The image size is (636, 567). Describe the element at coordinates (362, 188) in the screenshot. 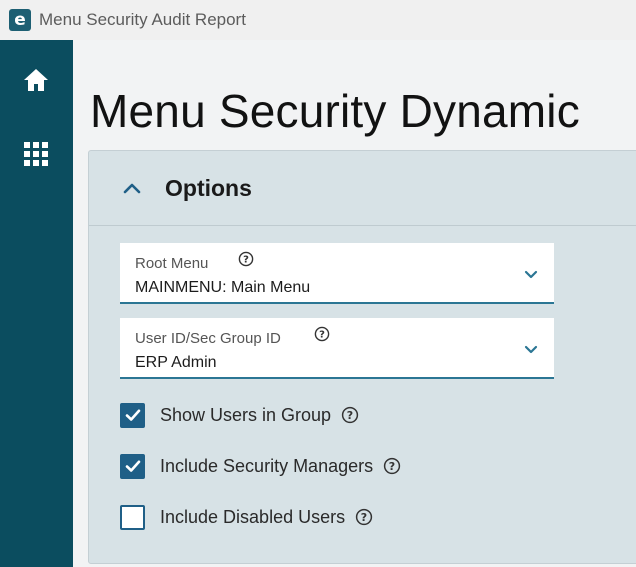

I see `options-panel-header: Options` at that location.